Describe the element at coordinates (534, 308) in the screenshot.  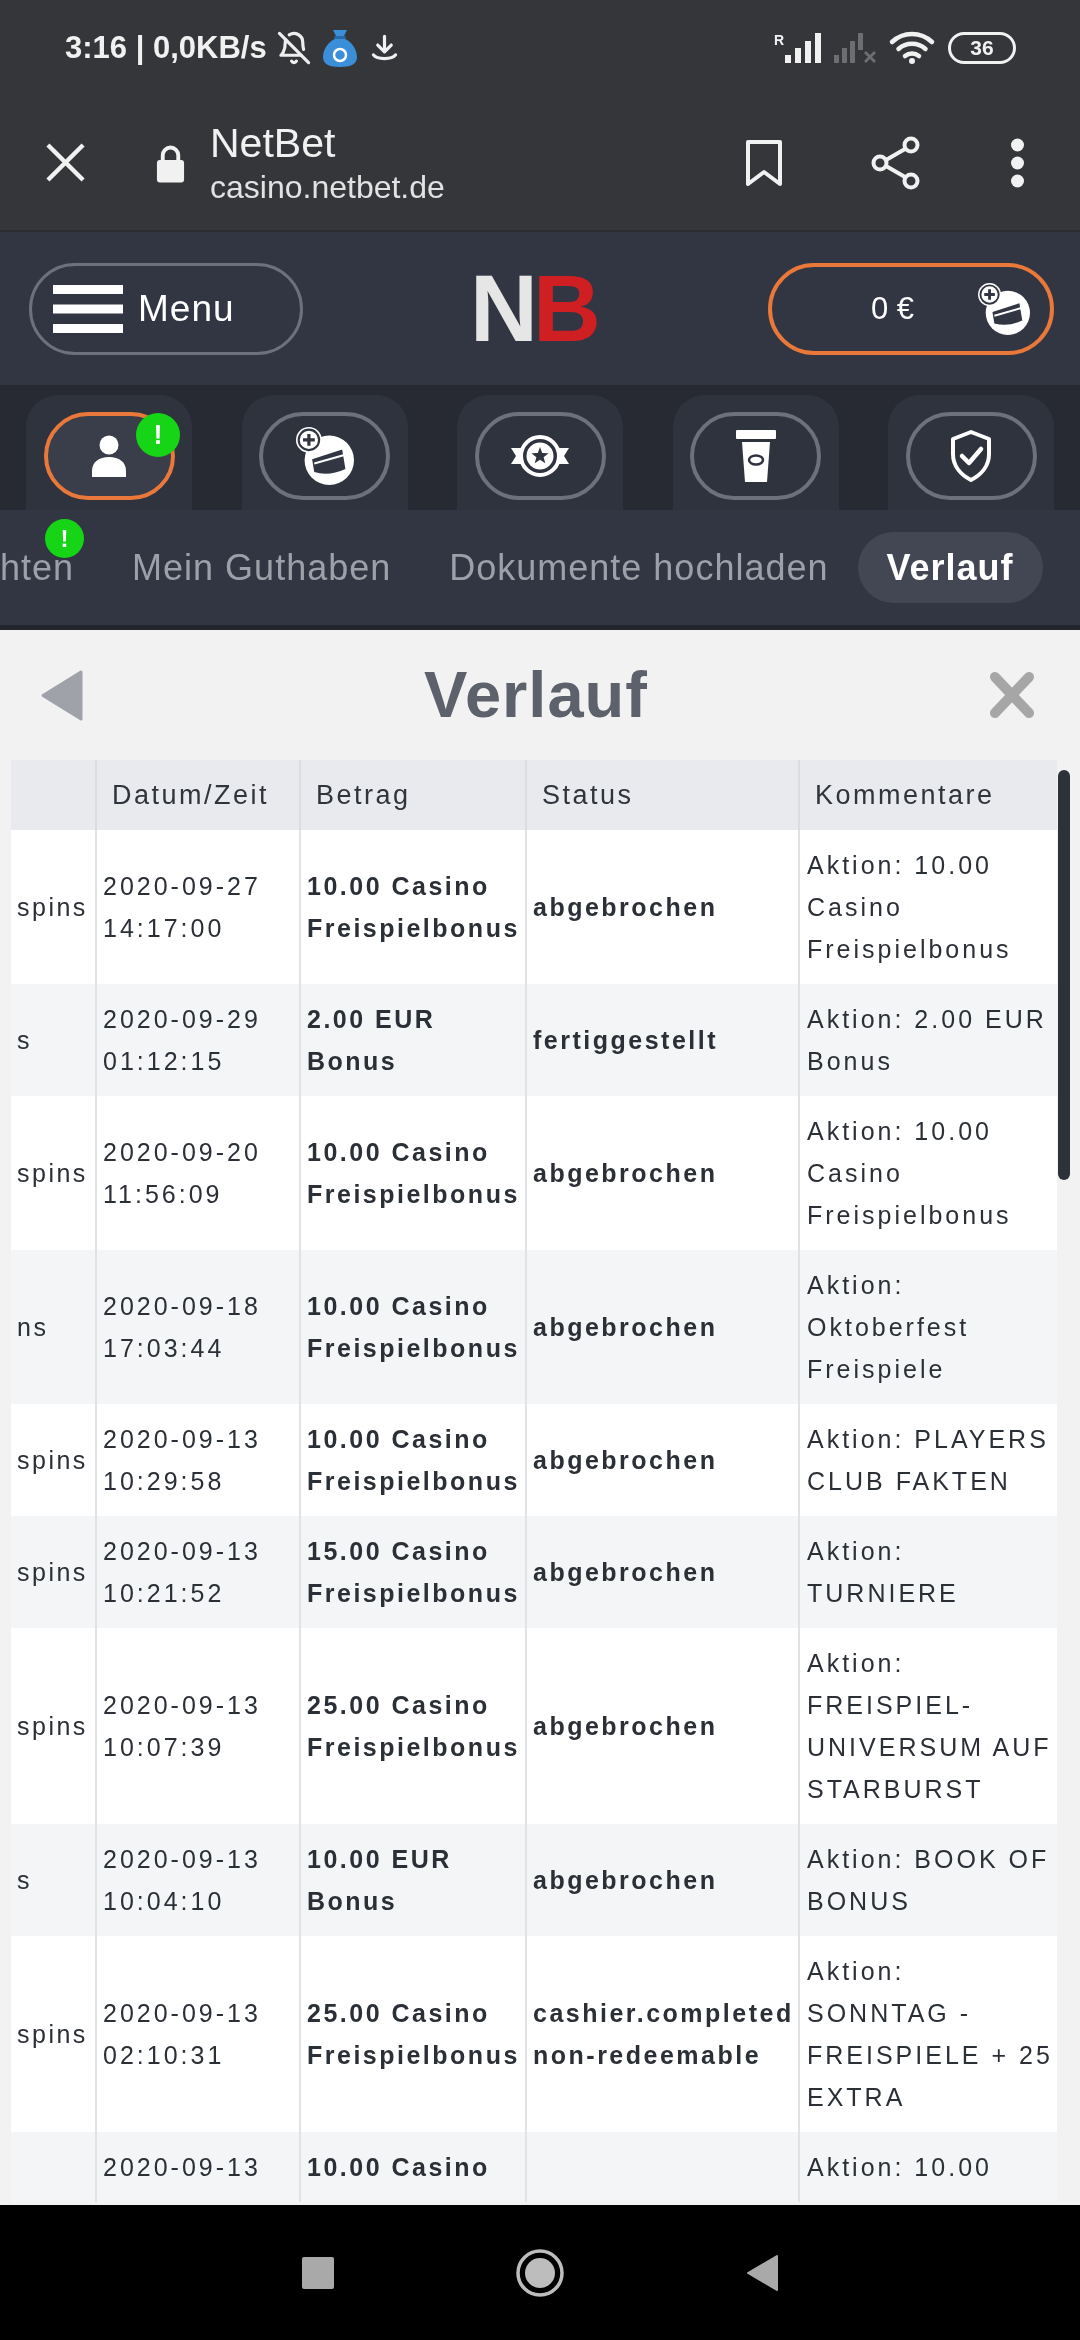
I see `logo: NB` at that location.